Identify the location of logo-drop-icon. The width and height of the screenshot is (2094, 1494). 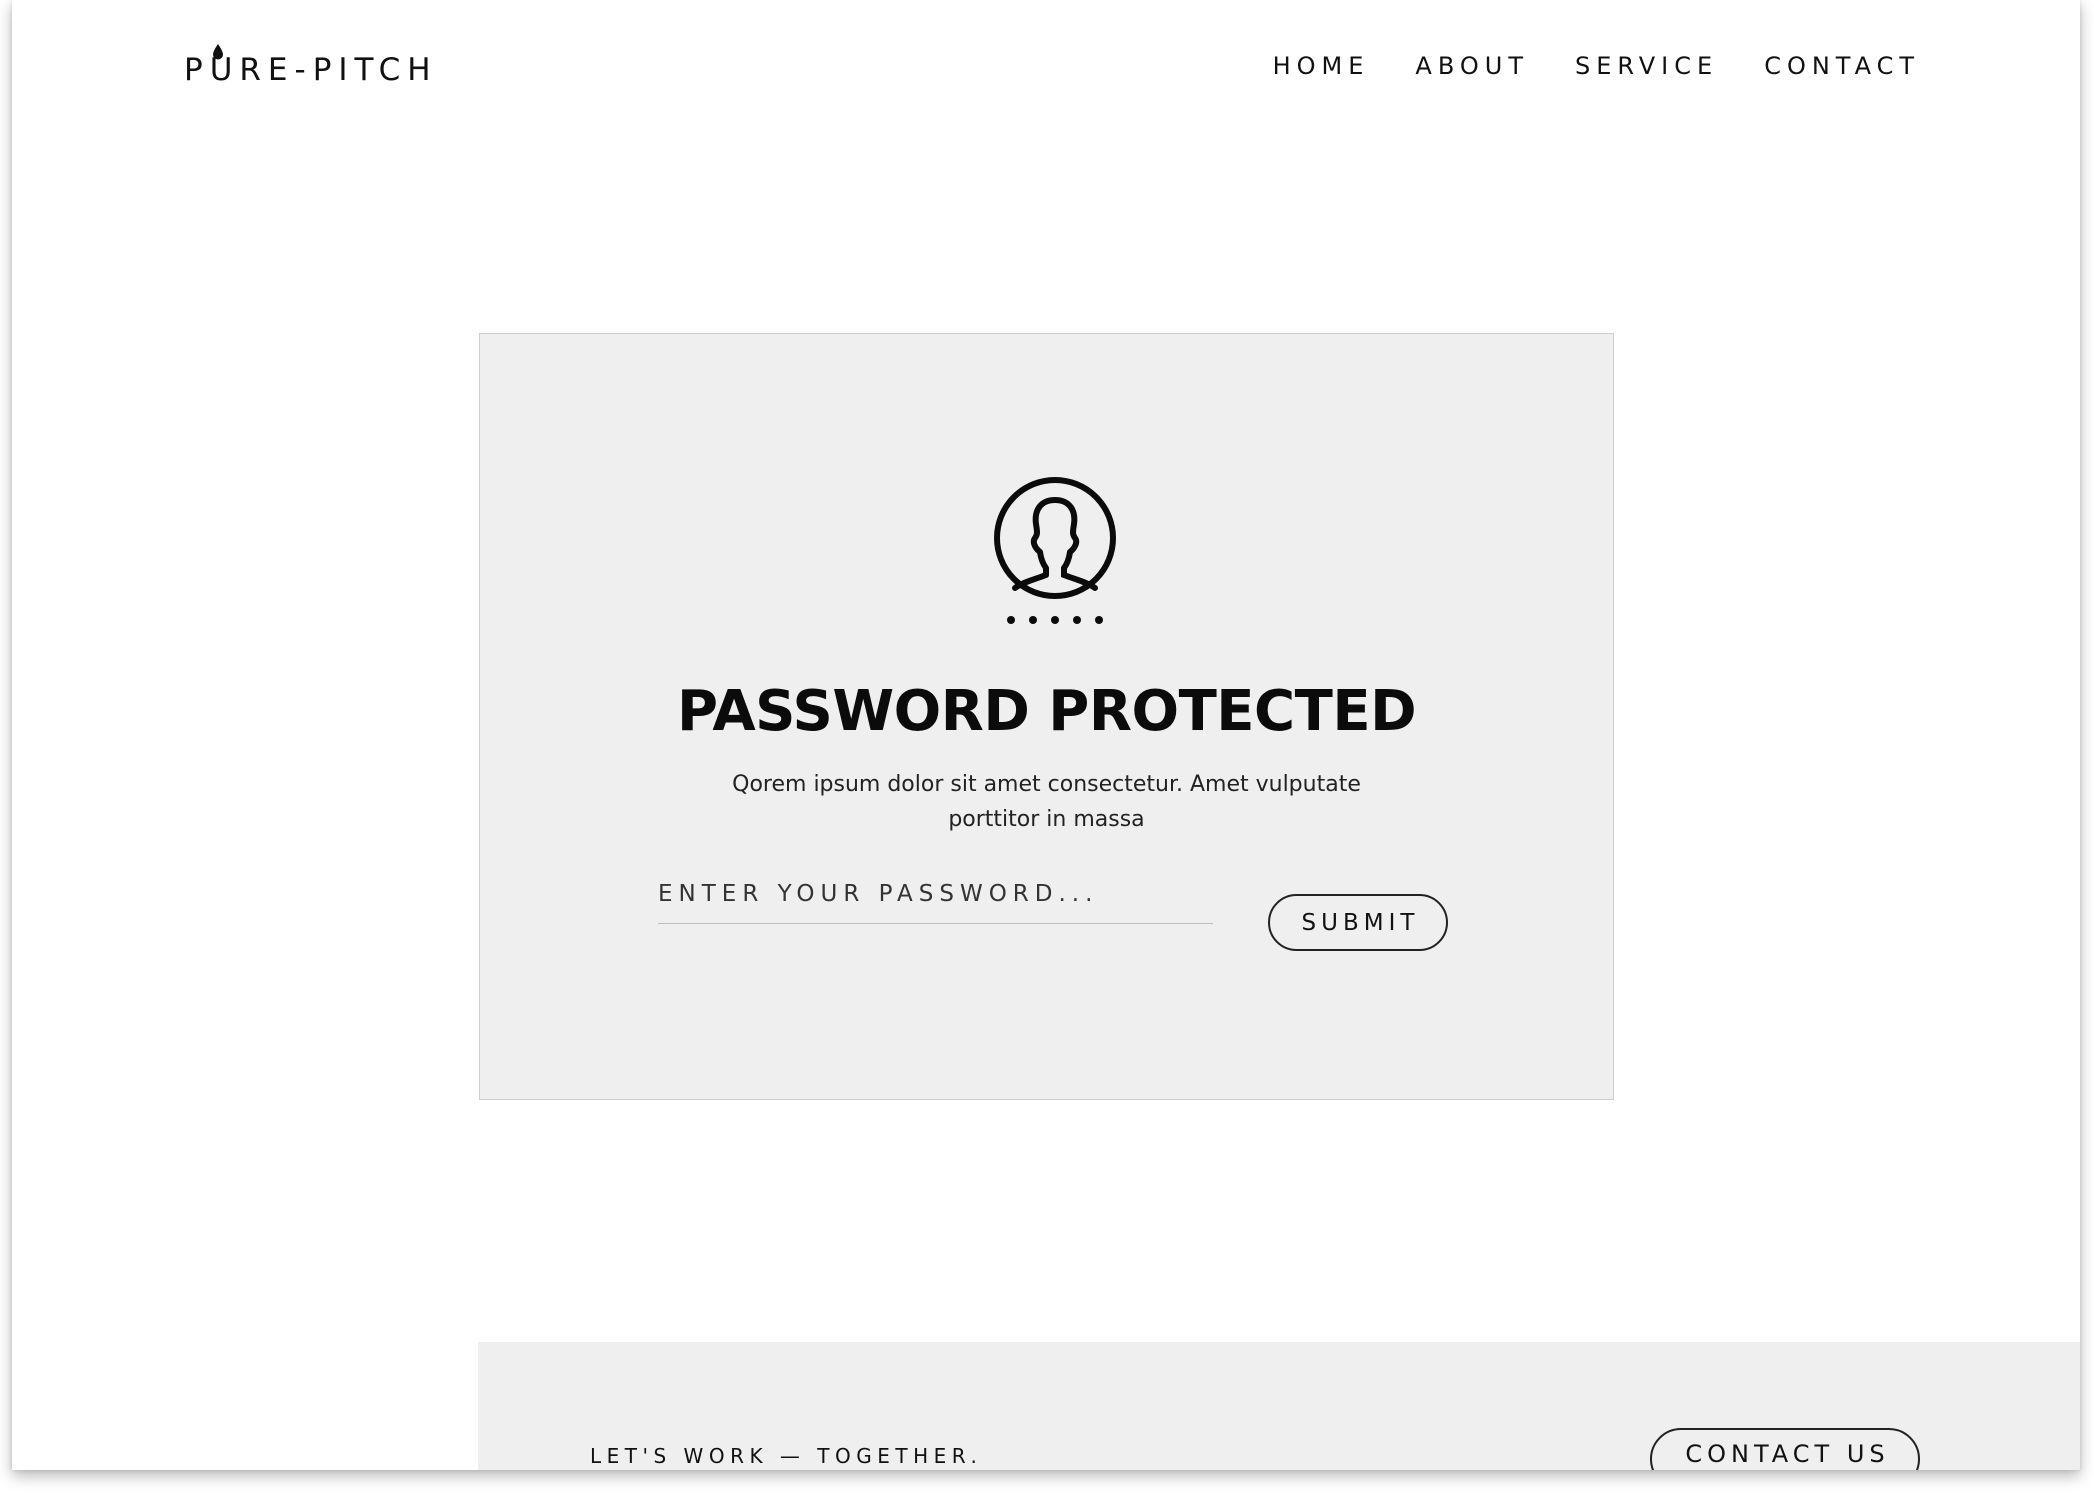
(218, 52).